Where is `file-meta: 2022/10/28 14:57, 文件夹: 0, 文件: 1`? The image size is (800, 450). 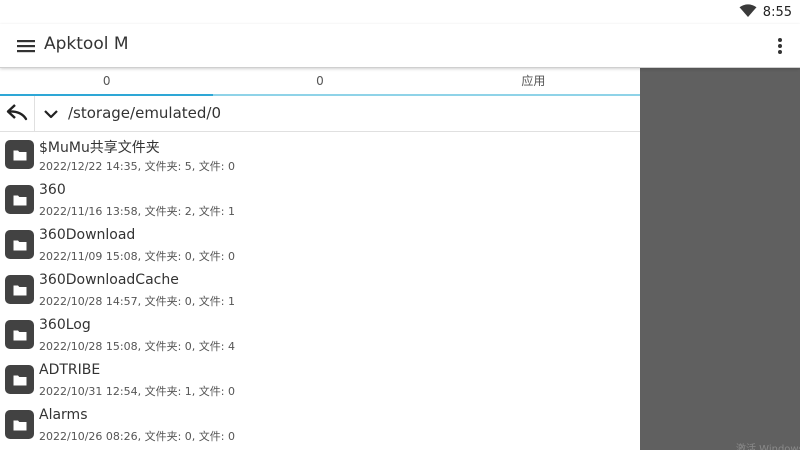 file-meta: 2022/10/28 14:57, 文件夹: 0, 文件: 1 is located at coordinates (137, 301).